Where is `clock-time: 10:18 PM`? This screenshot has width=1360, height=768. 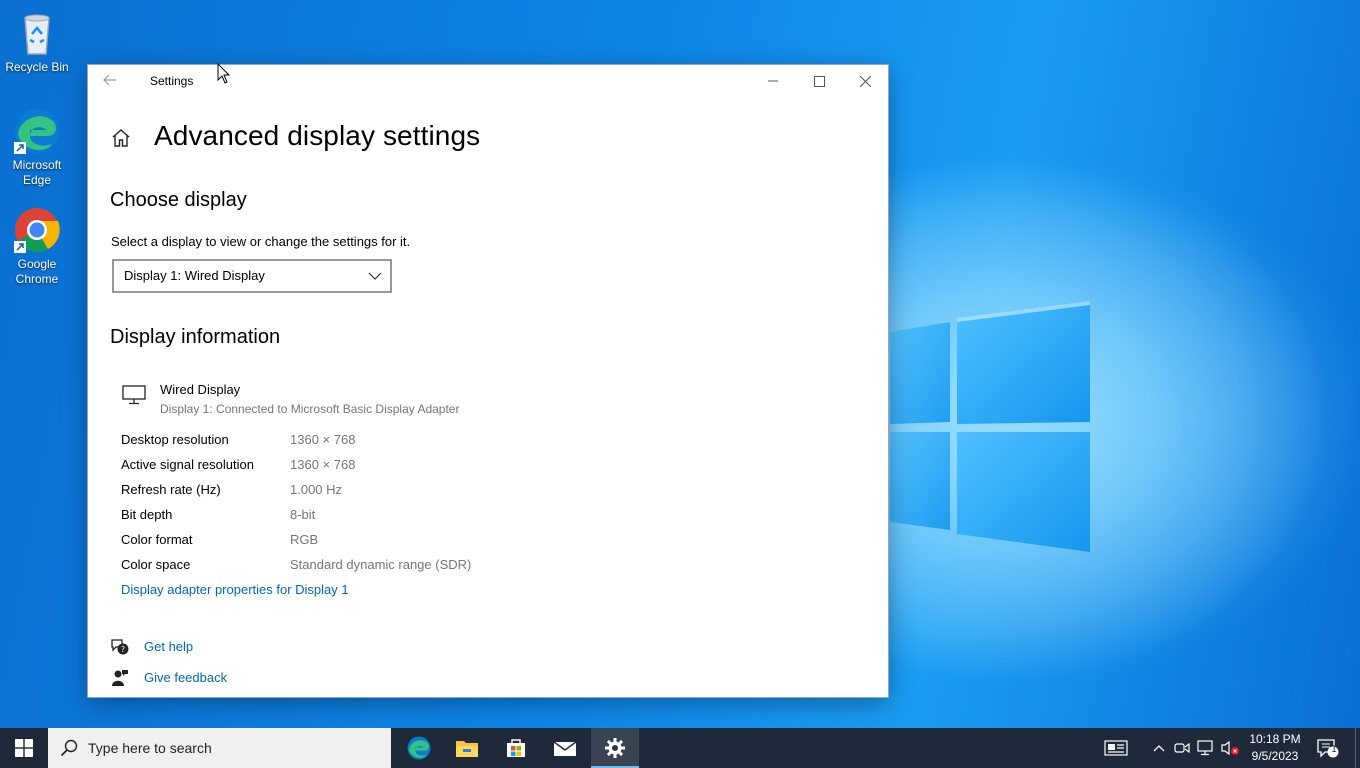
clock-time: 10:18 PM is located at coordinates (1275, 739).